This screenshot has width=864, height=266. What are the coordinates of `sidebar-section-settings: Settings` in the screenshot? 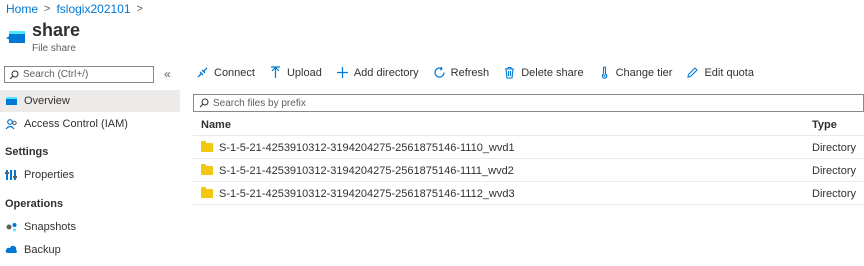 It's located at (27, 152).